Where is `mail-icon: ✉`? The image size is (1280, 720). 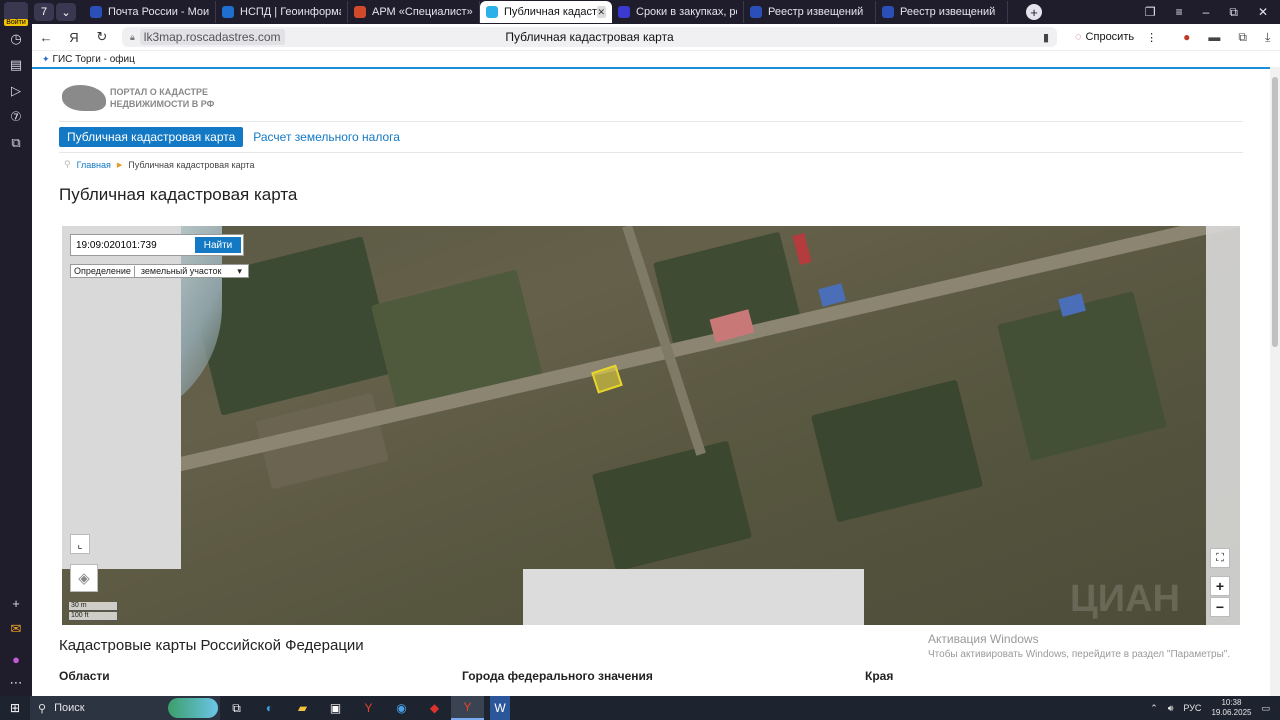
mail-icon: ✉ is located at coordinates (16, 629).